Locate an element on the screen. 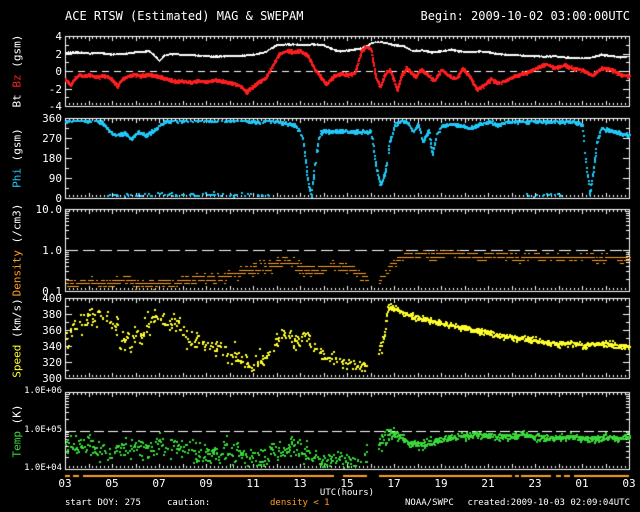 This screenshot has width=640, height=512. panel-title-temp: Temp (K) is located at coordinates (17, 431).